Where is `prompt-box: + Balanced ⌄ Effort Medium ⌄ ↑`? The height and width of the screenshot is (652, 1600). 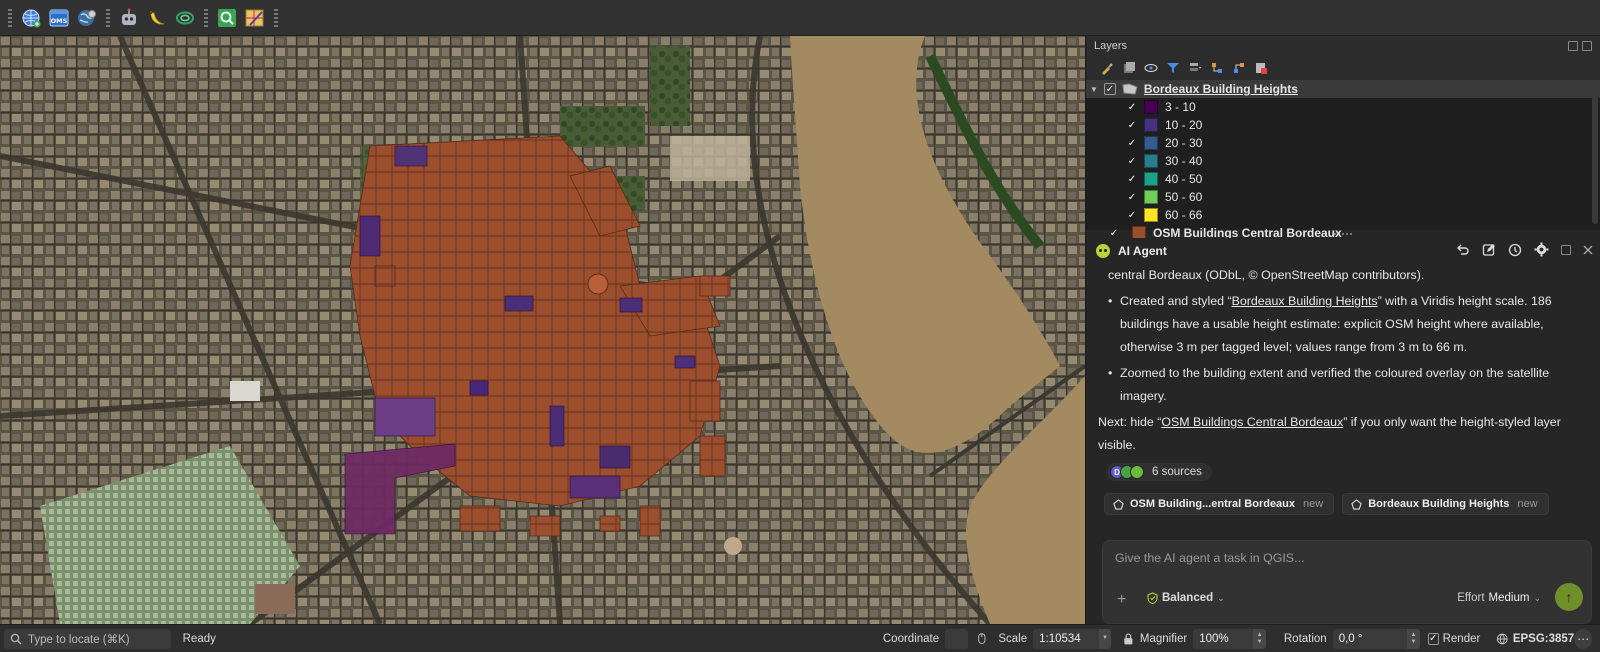 prompt-box: + Balanced ⌄ Effort Medium ⌄ ↑ is located at coordinates (1347, 582).